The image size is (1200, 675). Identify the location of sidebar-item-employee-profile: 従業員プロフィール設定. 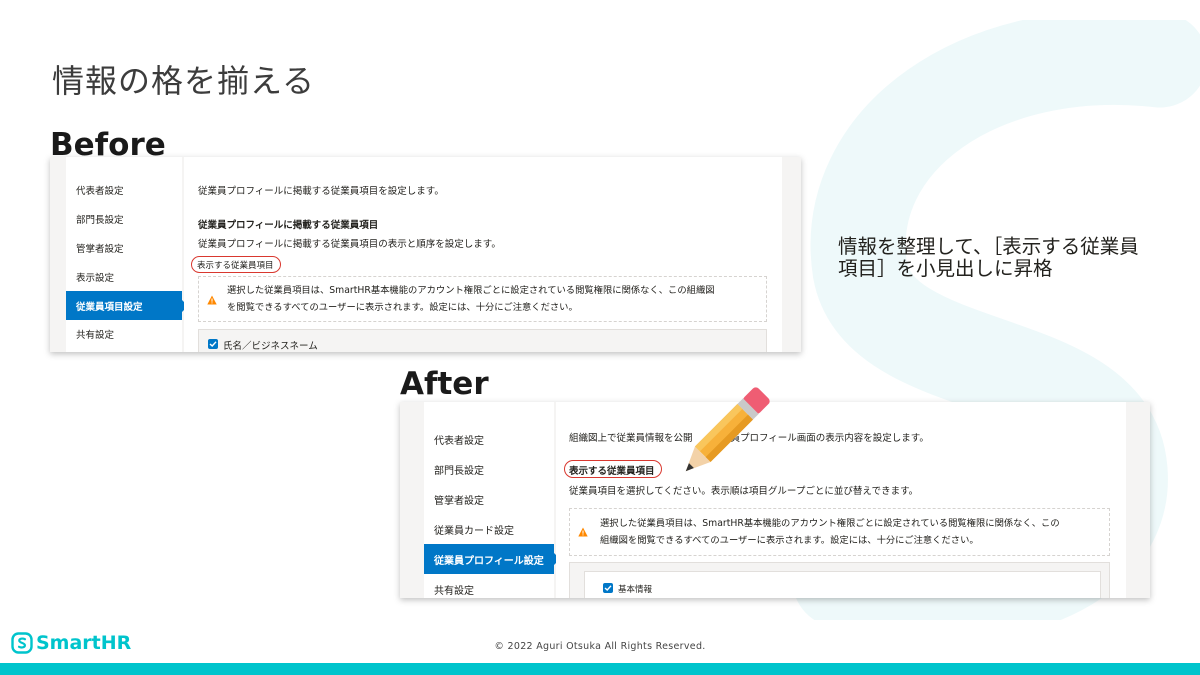
(492, 559).